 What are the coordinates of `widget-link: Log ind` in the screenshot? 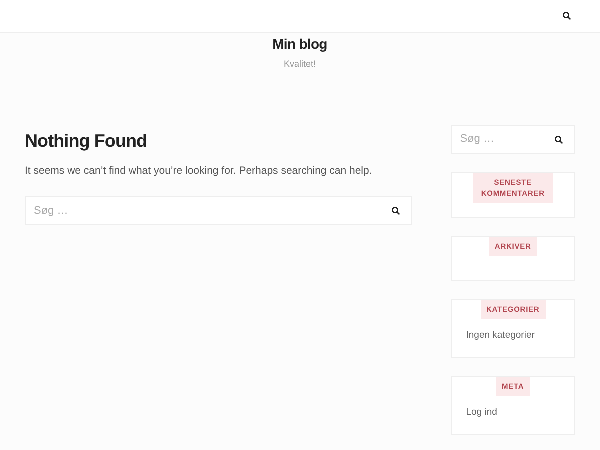 It's located at (475, 413).